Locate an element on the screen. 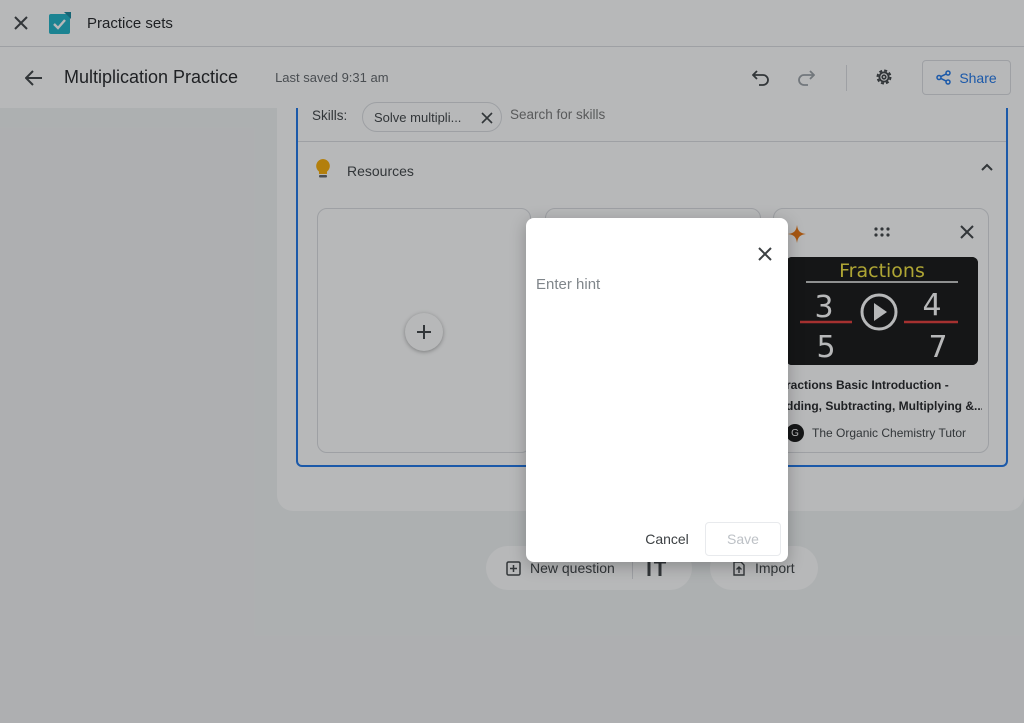 The image size is (1024, 723). dialog-close-button is located at coordinates (765, 254).